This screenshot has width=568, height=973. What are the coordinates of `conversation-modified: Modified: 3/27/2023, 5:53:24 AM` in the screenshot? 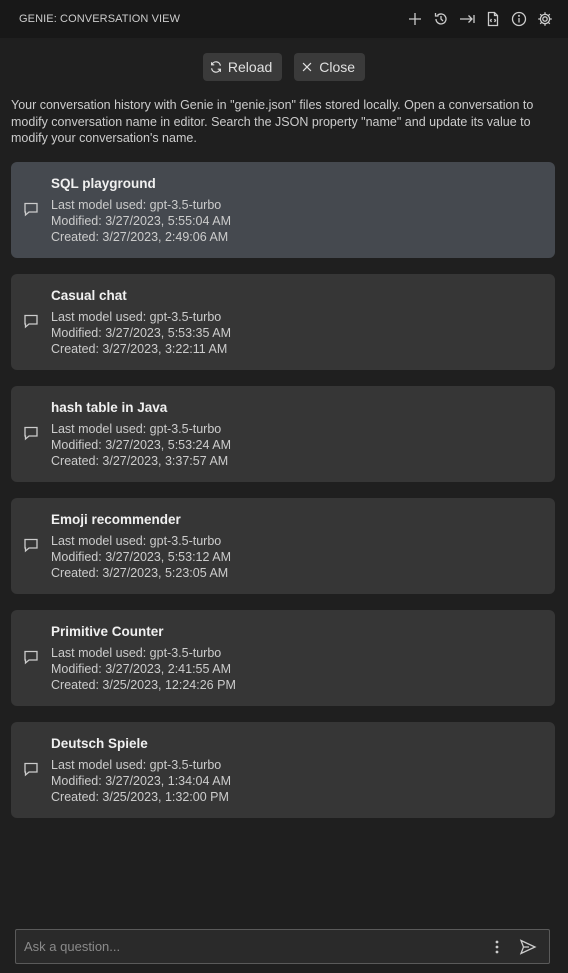 It's located at (141, 444).